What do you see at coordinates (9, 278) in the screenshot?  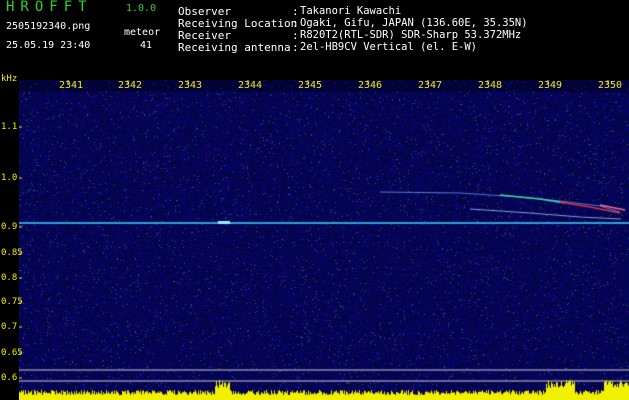 I see `y-tick-label: 0.8` at bounding box center [9, 278].